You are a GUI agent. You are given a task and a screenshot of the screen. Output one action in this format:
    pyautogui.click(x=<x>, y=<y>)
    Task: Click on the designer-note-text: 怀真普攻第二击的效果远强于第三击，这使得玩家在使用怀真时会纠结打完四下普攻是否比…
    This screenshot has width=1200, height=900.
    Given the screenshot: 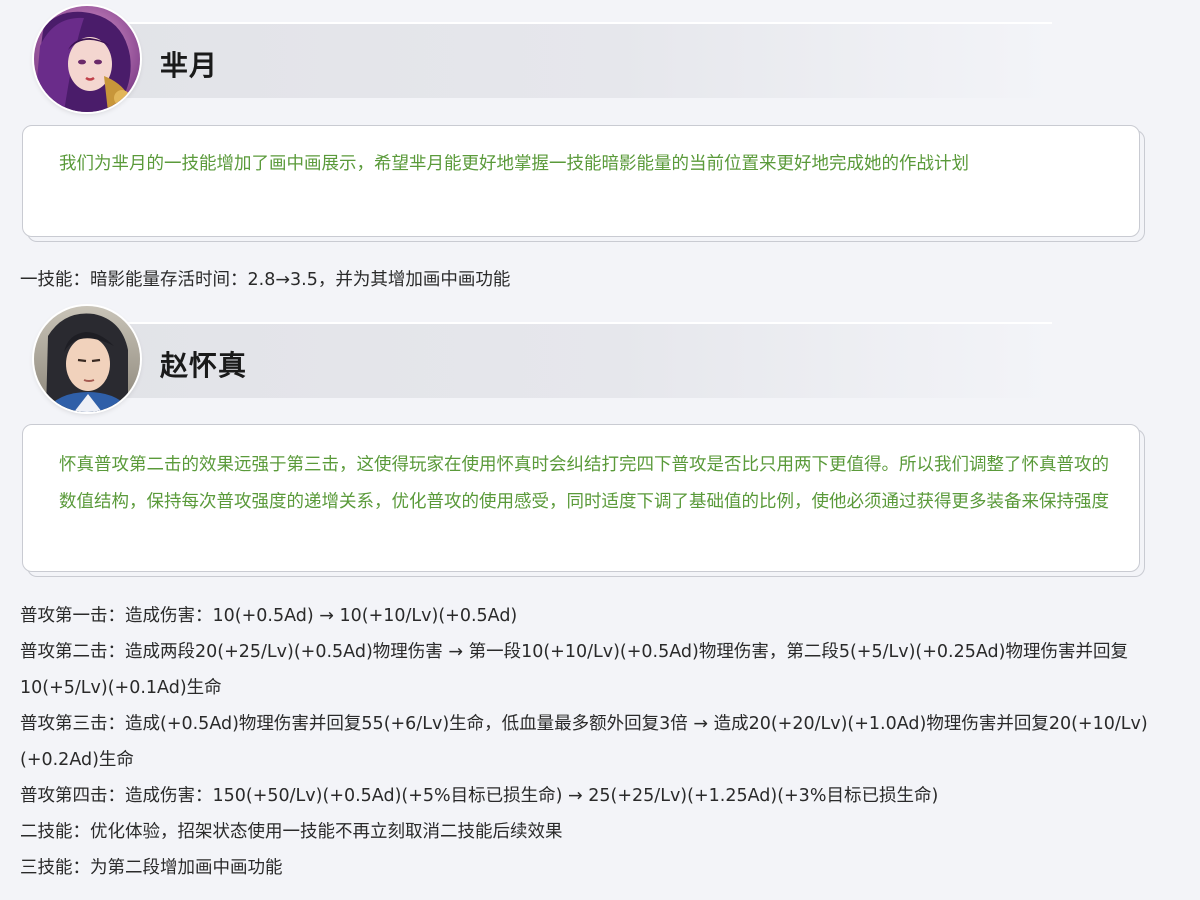 What is the action you would take?
    pyautogui.click(x=584, y=483)
    